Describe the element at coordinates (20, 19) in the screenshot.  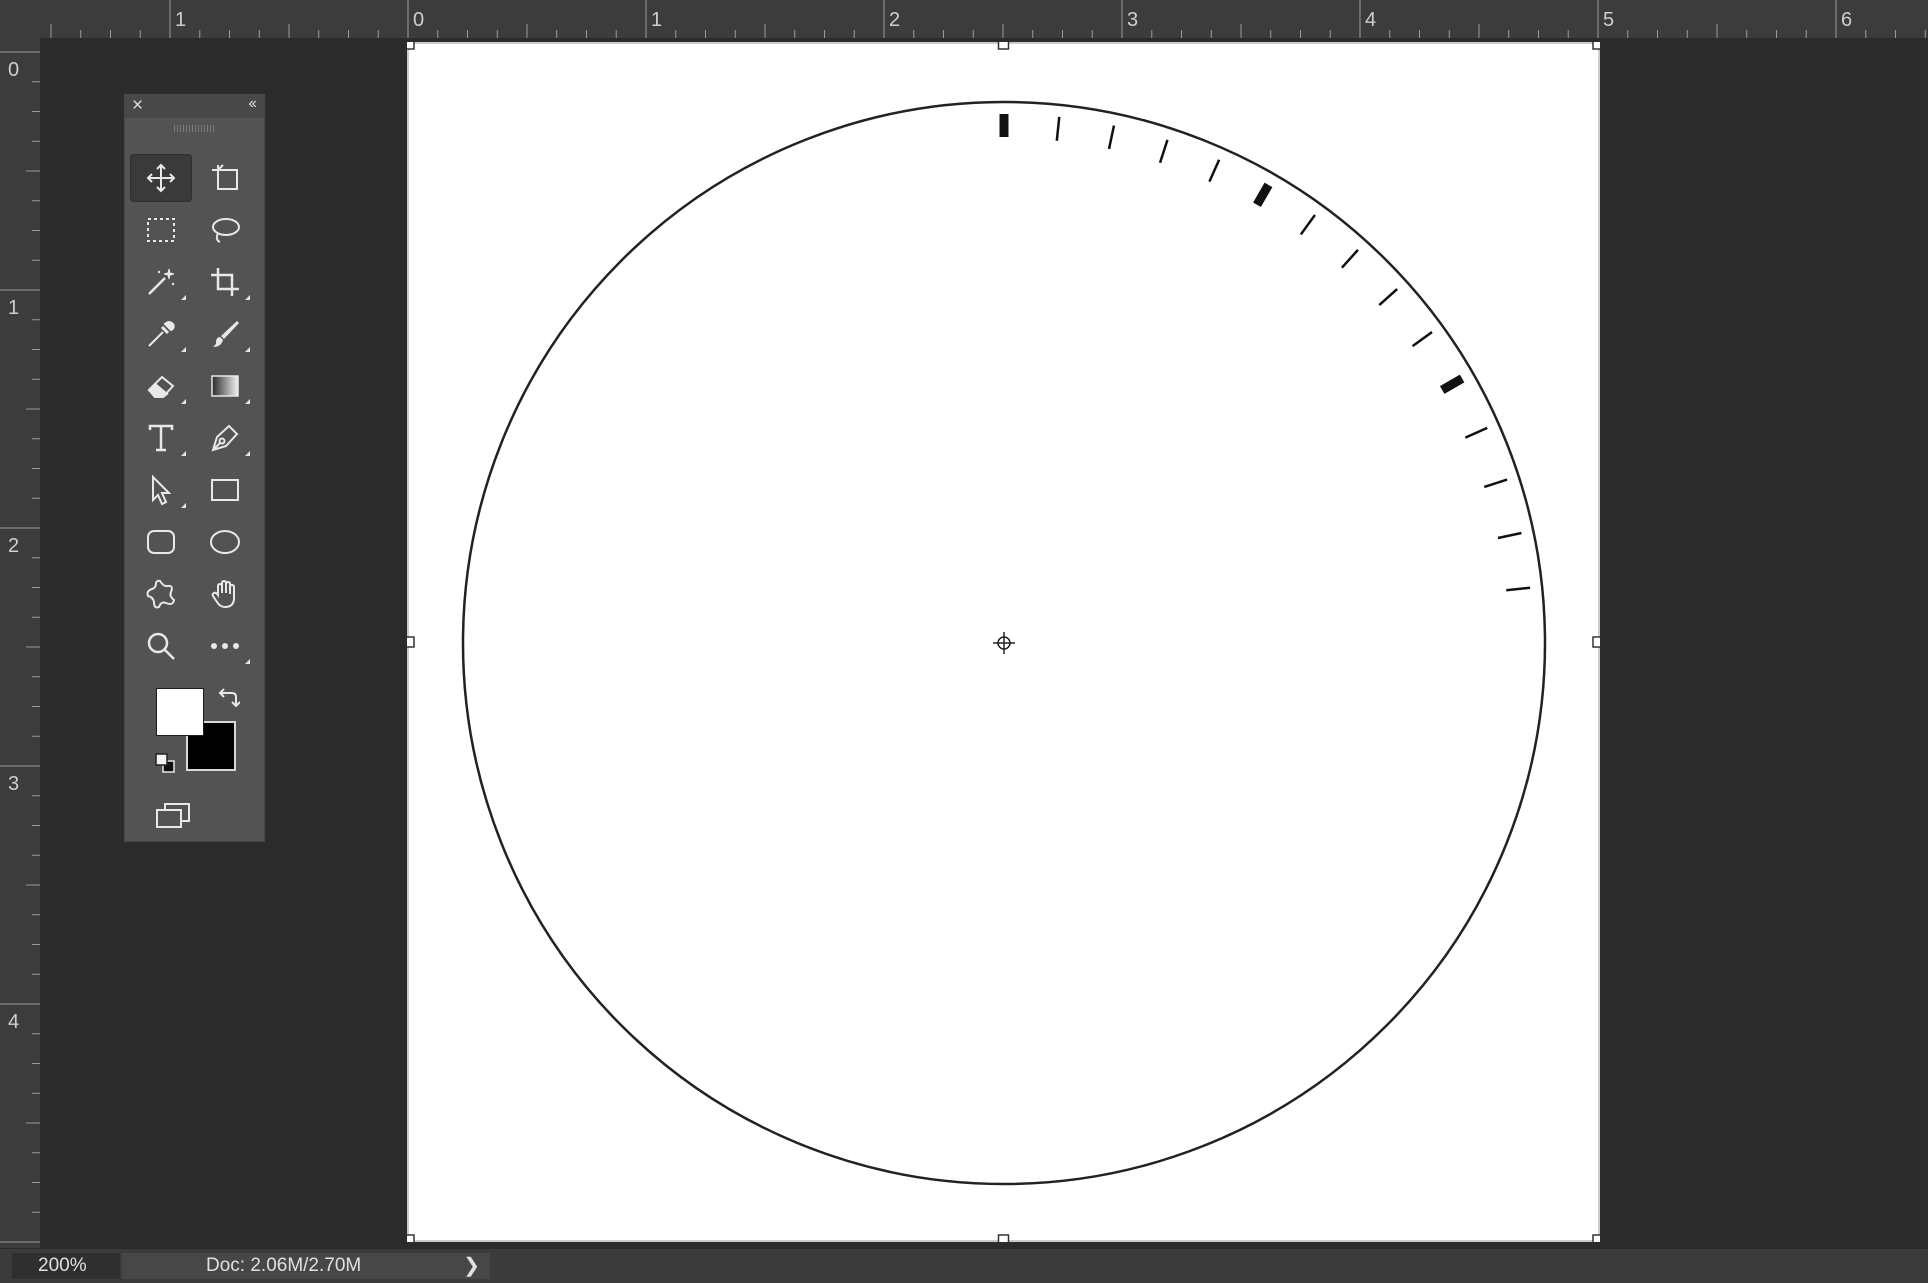
I see `ruler-corner` at that location.